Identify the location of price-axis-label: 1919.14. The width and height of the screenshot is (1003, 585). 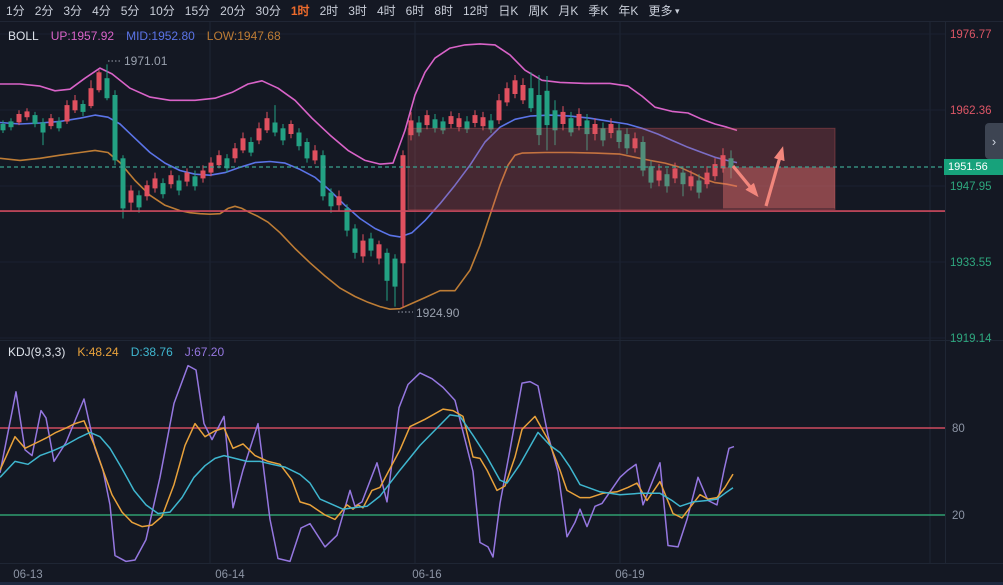
(971, 339).